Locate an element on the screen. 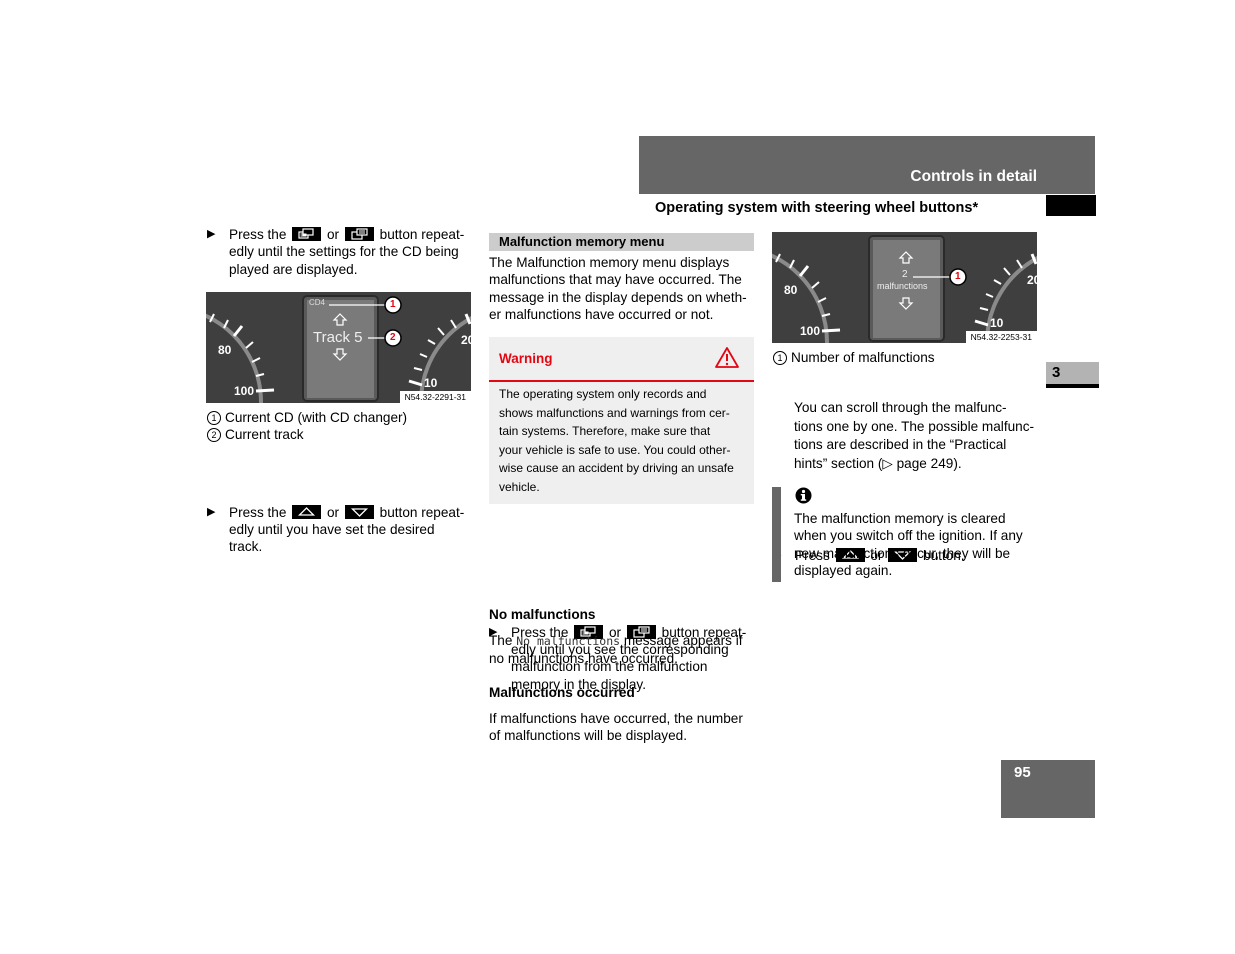 The height and width of the screenshot is (954, 1235). up-button-icon is located at coordinates (307, 511).